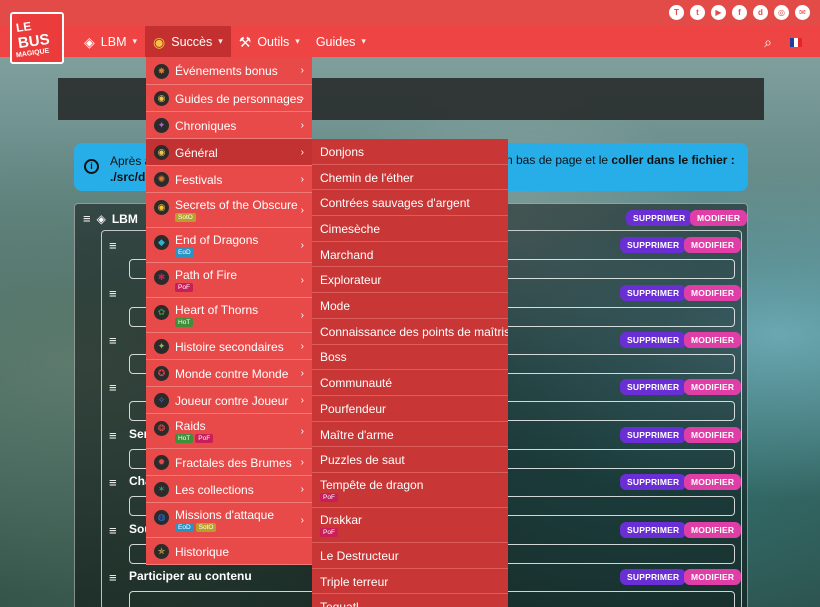  I want to click on menu-item: ✱ Path of Fire PoF ›, so click(229, 280).